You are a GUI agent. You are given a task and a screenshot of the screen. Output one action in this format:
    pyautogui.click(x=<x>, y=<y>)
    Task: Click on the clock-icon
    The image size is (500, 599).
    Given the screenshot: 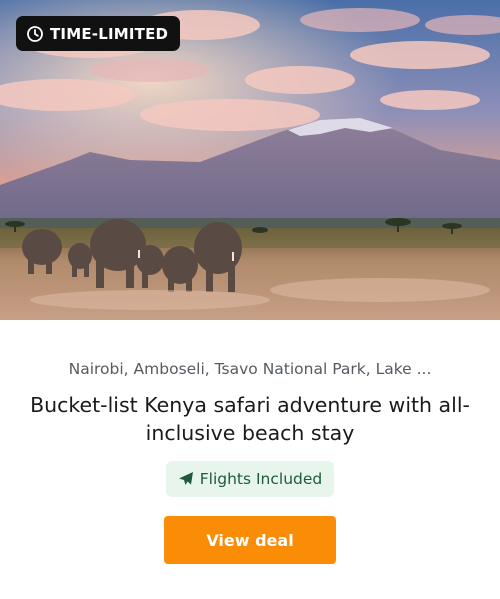 What is the action you would take?
    pyautogui.click(x=35, y=33)
    